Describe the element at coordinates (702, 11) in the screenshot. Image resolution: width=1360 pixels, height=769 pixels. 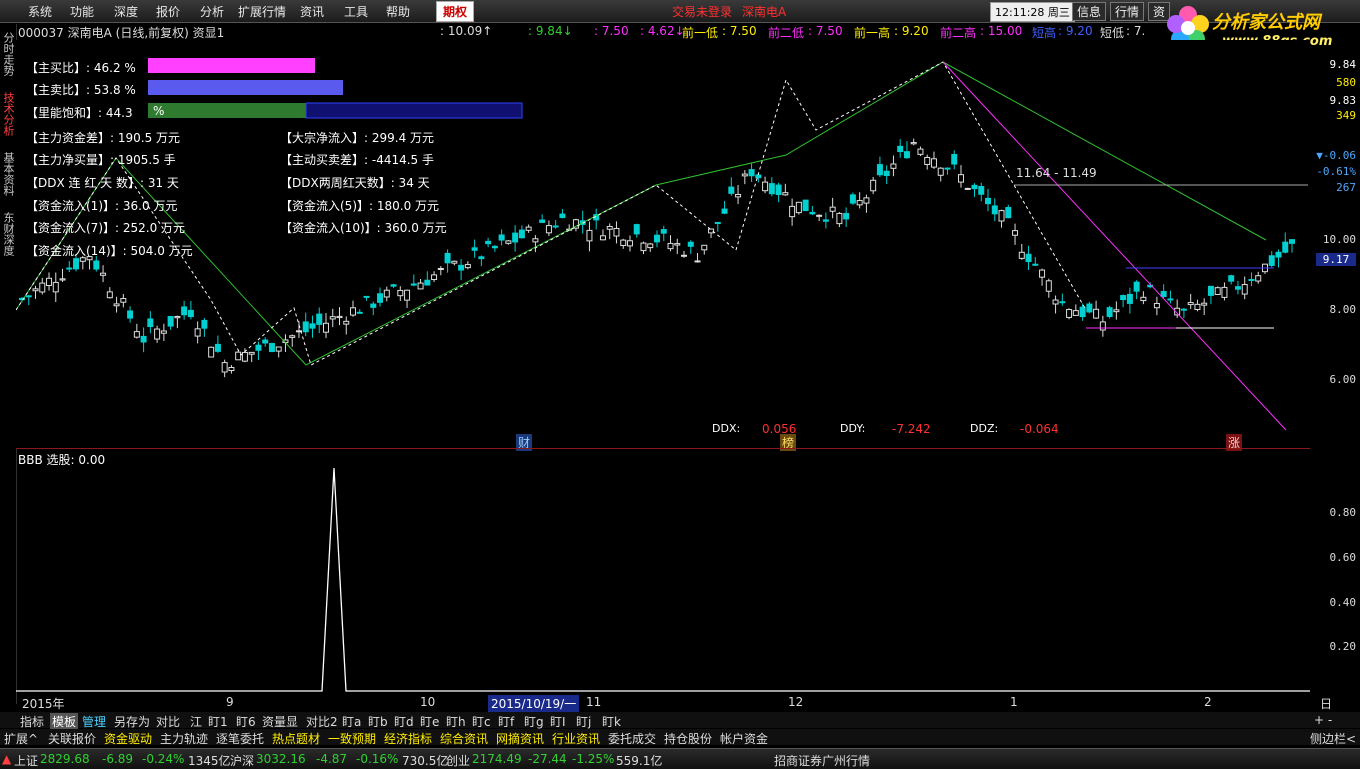
I see `login-status: 交易未登录` at that location.